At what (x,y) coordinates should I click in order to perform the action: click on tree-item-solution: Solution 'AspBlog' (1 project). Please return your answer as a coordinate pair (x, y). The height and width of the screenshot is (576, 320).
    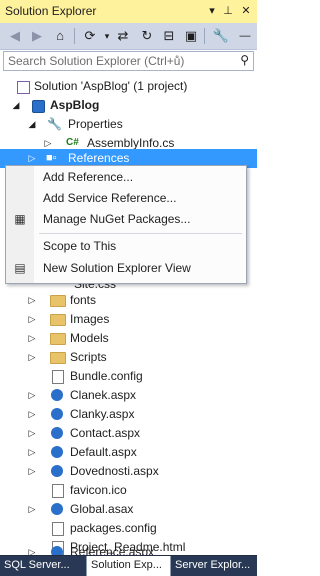
    Looking at the image, I should click on (128, 86).